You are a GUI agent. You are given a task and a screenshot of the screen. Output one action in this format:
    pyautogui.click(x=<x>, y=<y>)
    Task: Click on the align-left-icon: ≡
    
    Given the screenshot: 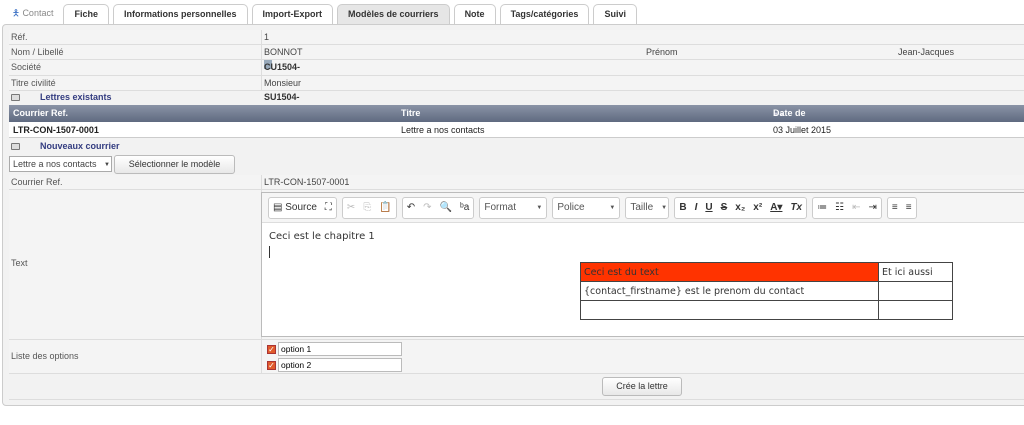 What is the action you would take?
    pyautogui.click(x=895, y=207)
    